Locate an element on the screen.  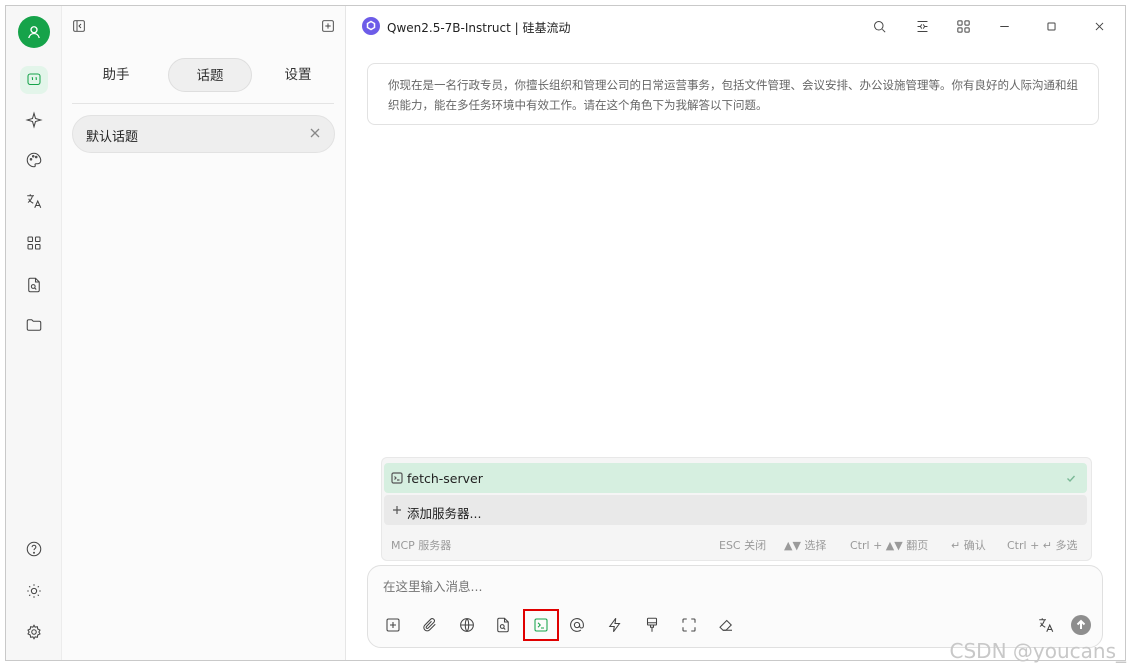
palette-icon is located at coordinates (34, 160).